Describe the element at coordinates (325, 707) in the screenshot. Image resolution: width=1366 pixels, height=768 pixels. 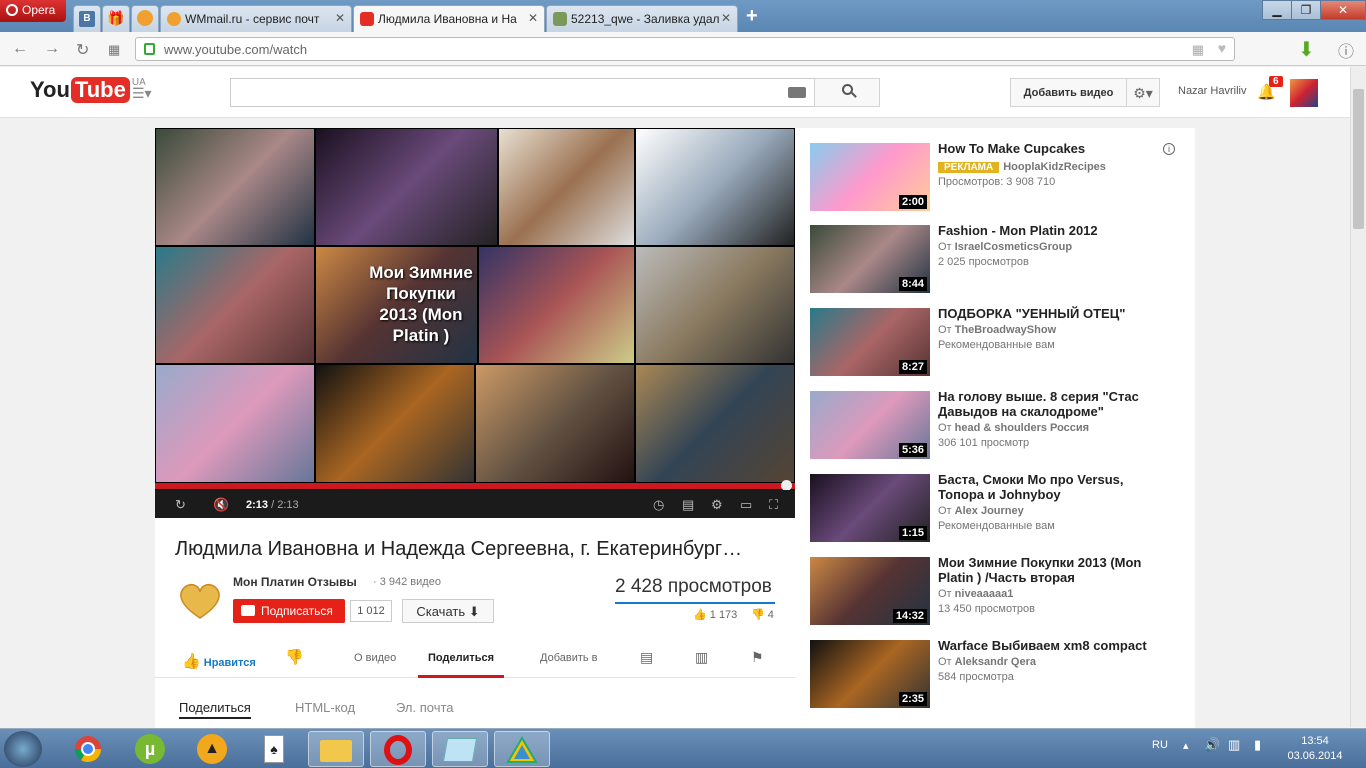
I see `subtab-embed: HTML-код` at that location.